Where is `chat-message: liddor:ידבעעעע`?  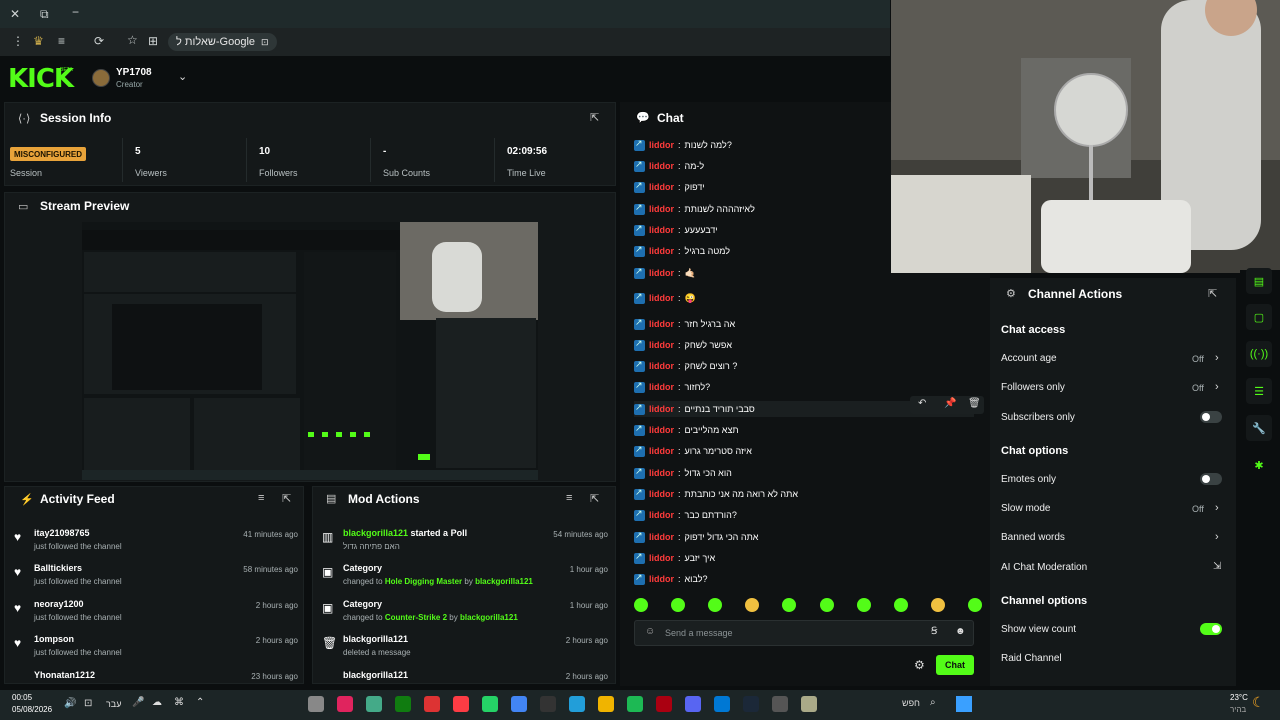
chat-message: liddor:ידבעעעע is located at coordinates (676, 230).